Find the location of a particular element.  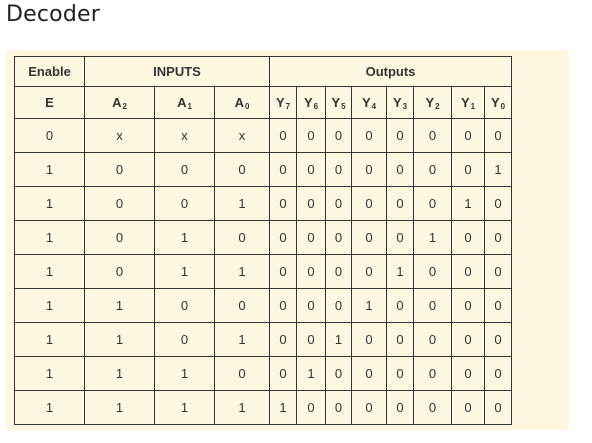

table-row: 101100001000 is located at coordinates (263, 271).